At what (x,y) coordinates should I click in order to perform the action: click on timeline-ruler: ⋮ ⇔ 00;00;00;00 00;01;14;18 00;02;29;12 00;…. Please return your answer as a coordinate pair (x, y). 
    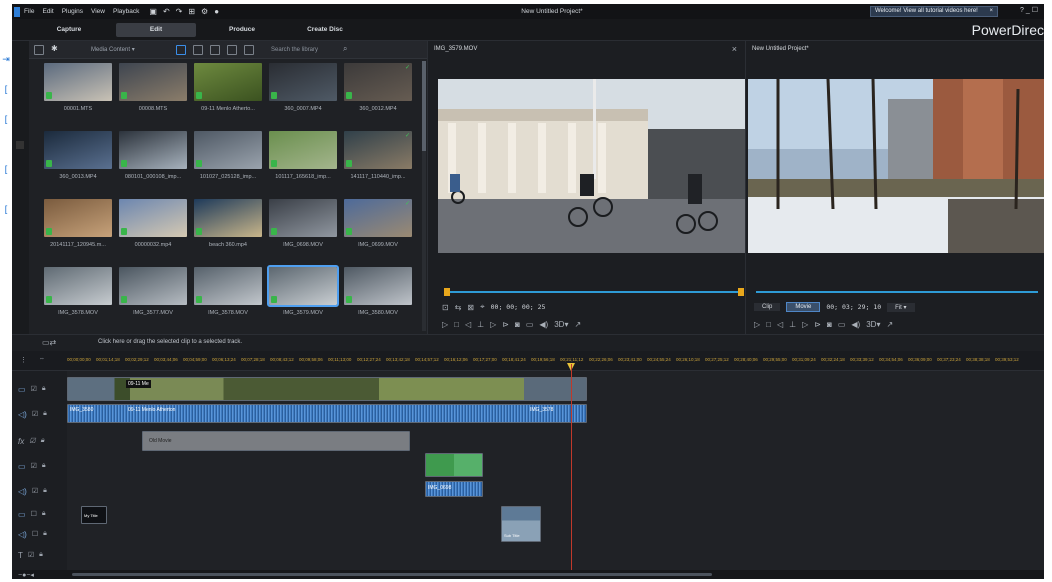
    Looking at the image, I should click on (528, 361).